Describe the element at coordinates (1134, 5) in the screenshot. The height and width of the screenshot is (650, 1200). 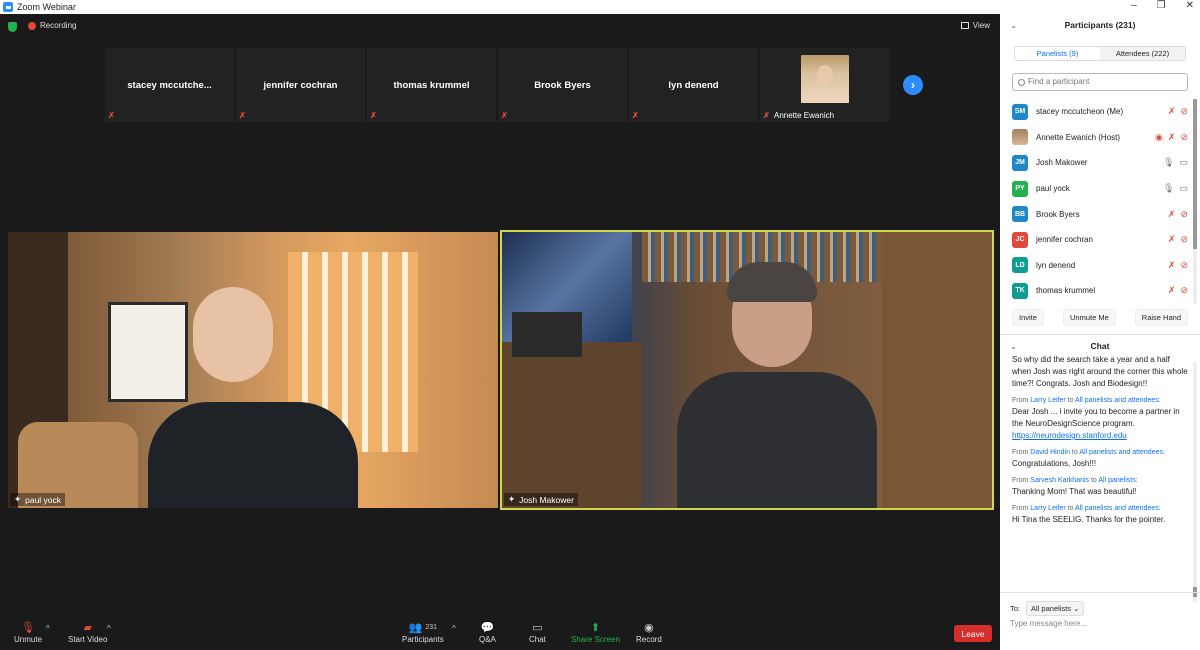
I see `minimize-icon: –` at that location.